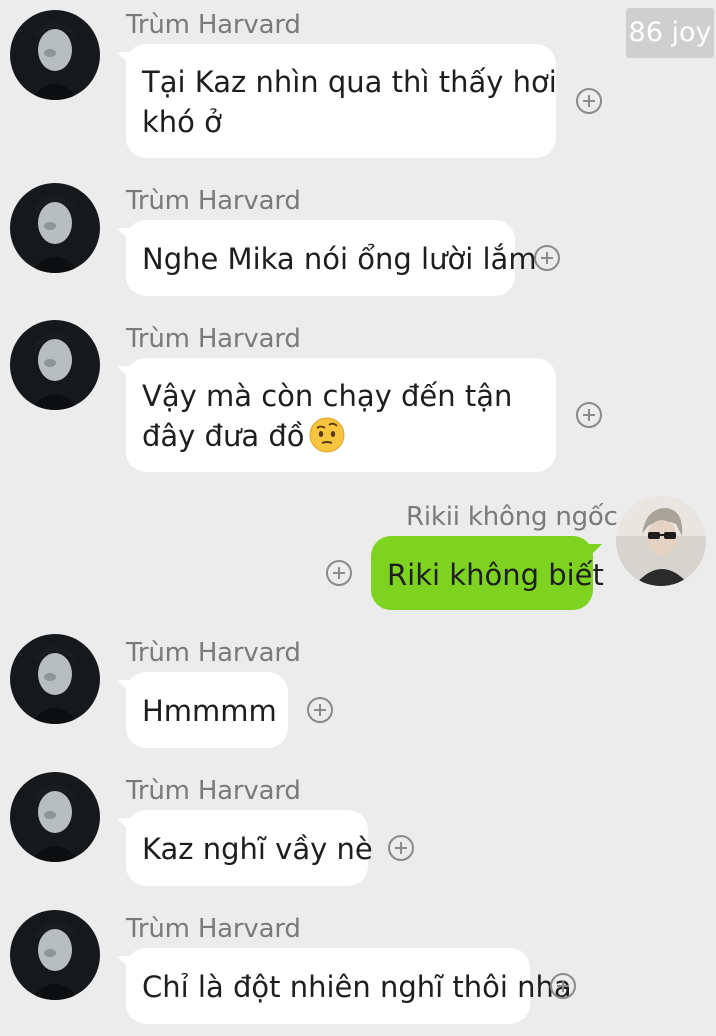  I want to click on message-bubble: Riki không biết, so click(487, 573).